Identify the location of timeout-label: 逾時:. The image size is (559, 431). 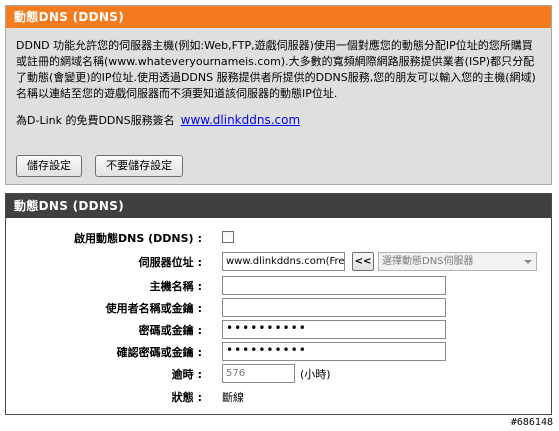
(186, 374).